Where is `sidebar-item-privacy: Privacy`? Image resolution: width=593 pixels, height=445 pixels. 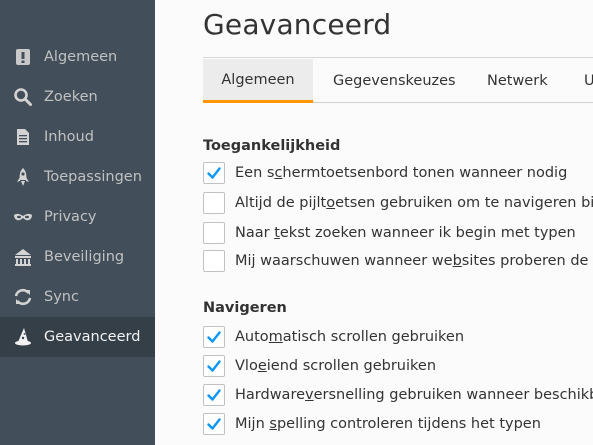 sidebar-item-privacy: Privacy is located at coordinates (77, 217).